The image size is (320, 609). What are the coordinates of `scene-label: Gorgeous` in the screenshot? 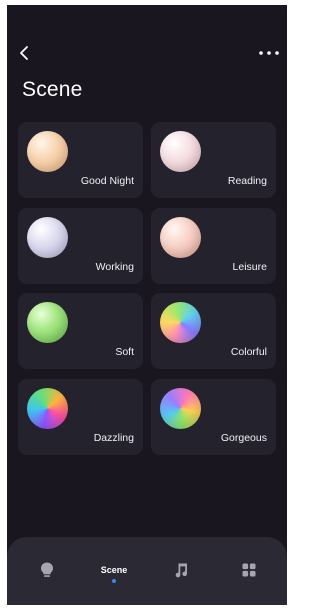 It's located at (243, 437).